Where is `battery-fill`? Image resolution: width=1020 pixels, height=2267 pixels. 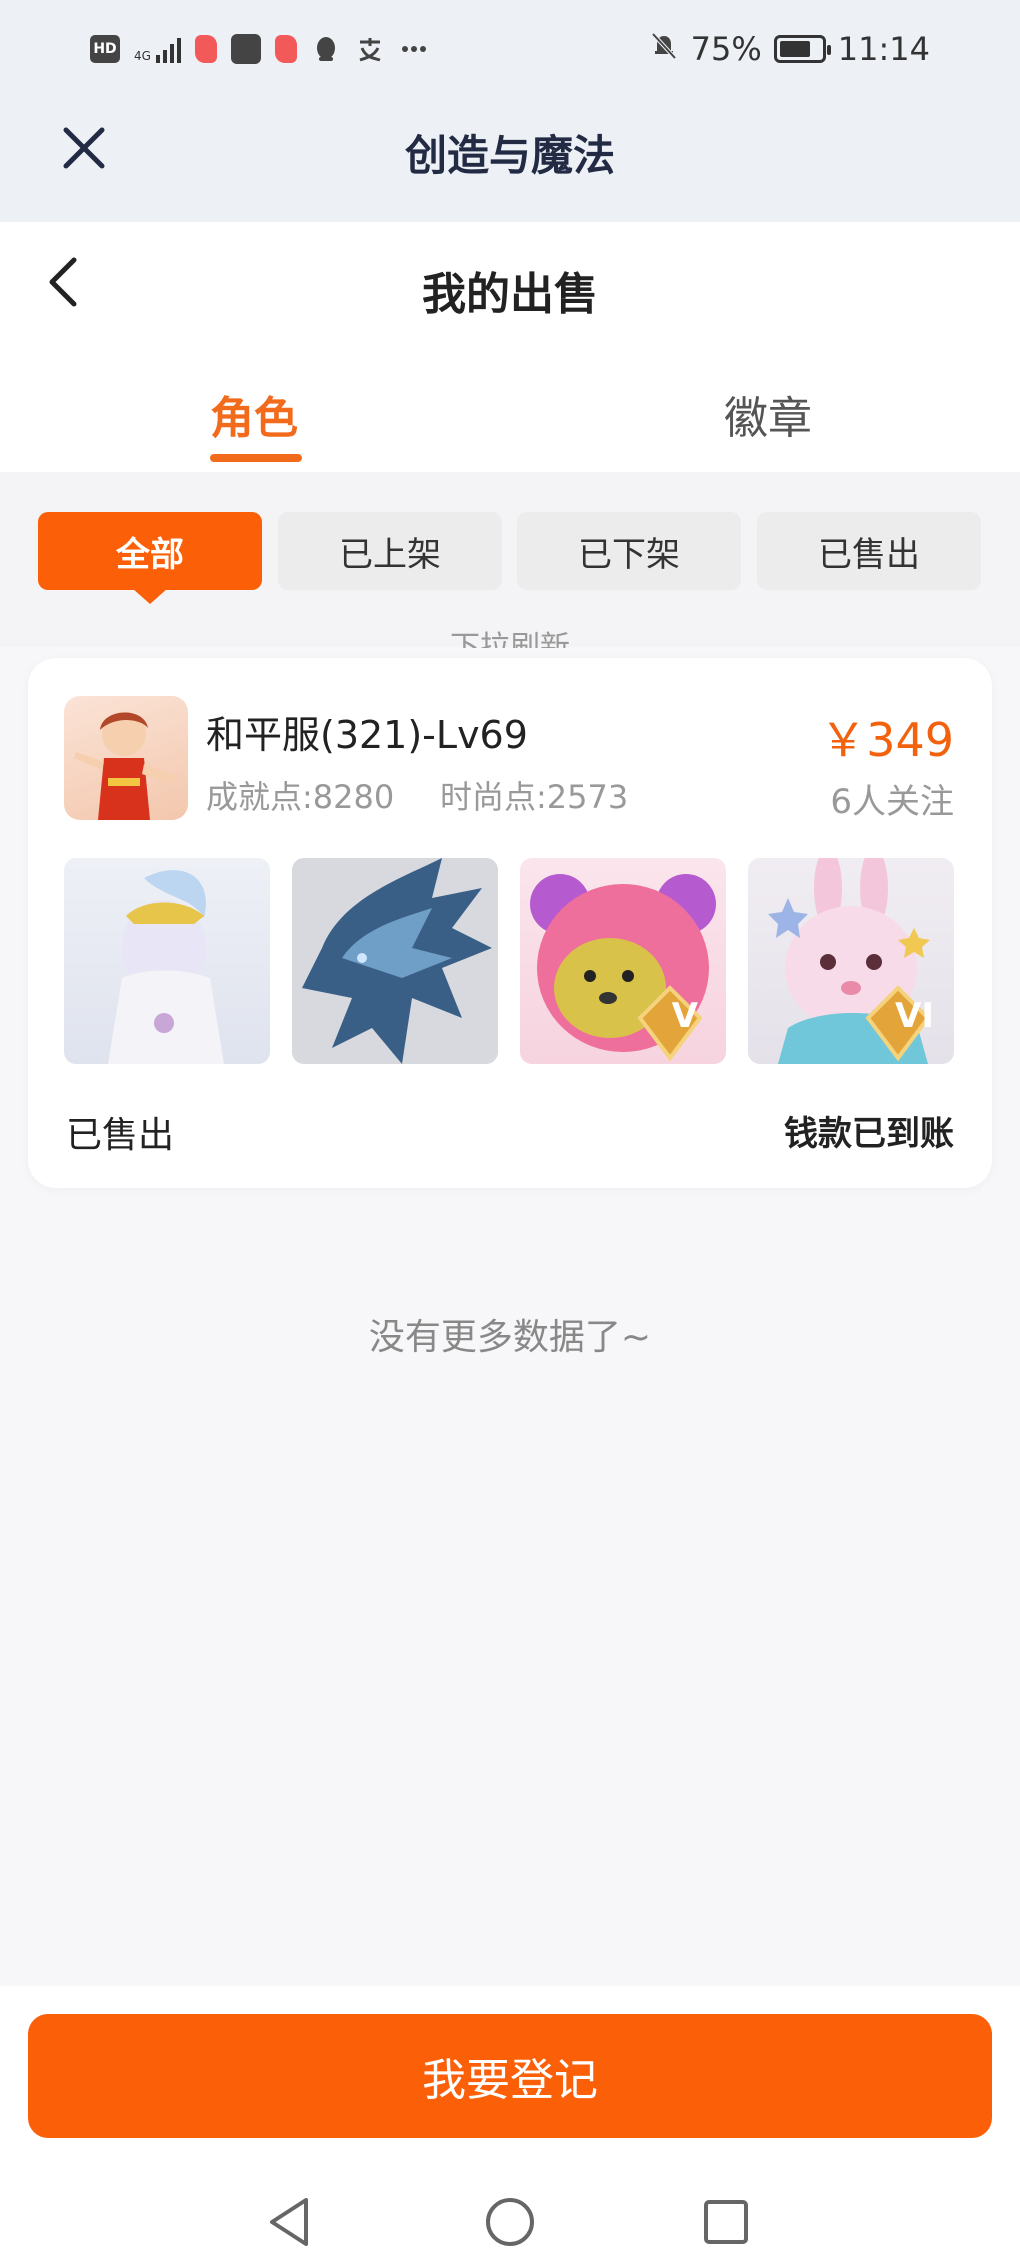 battery-fill is located at coordinates (794, 49).